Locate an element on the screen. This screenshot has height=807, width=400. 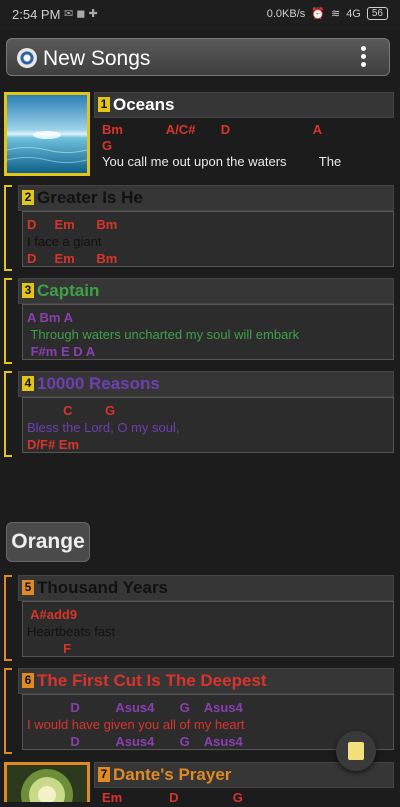
song-title: The First Cut Is The Deepest is located at coordinates (152, 680).